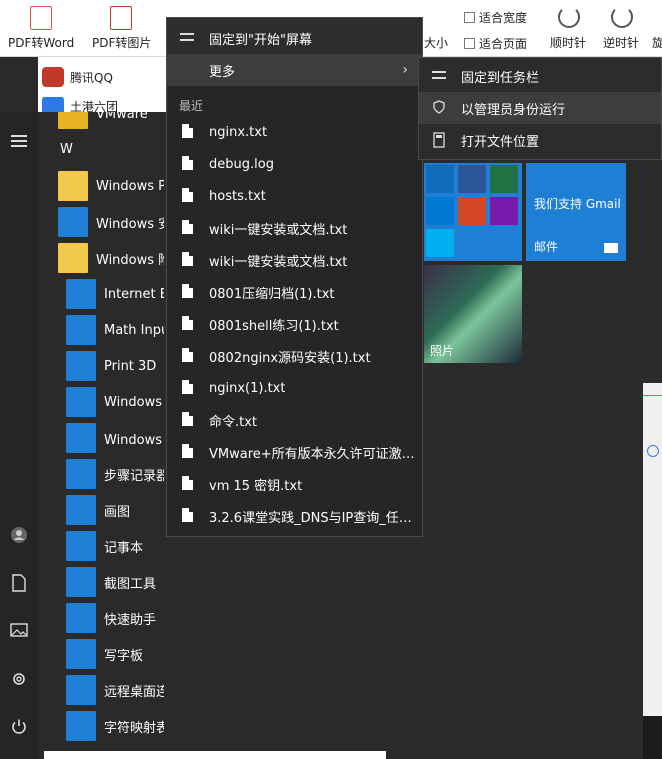  What do you see at coordinates (611, 248) in the screenshot?
I see `mail-icon` at bounding box center [611, 248].